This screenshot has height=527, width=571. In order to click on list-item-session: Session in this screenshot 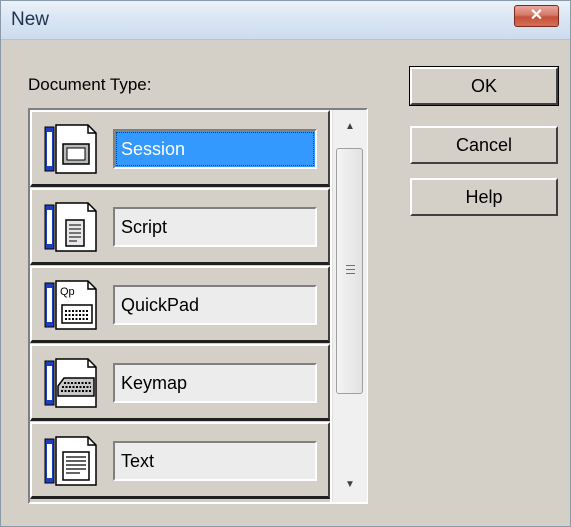, I will do `click(180, 148)`.